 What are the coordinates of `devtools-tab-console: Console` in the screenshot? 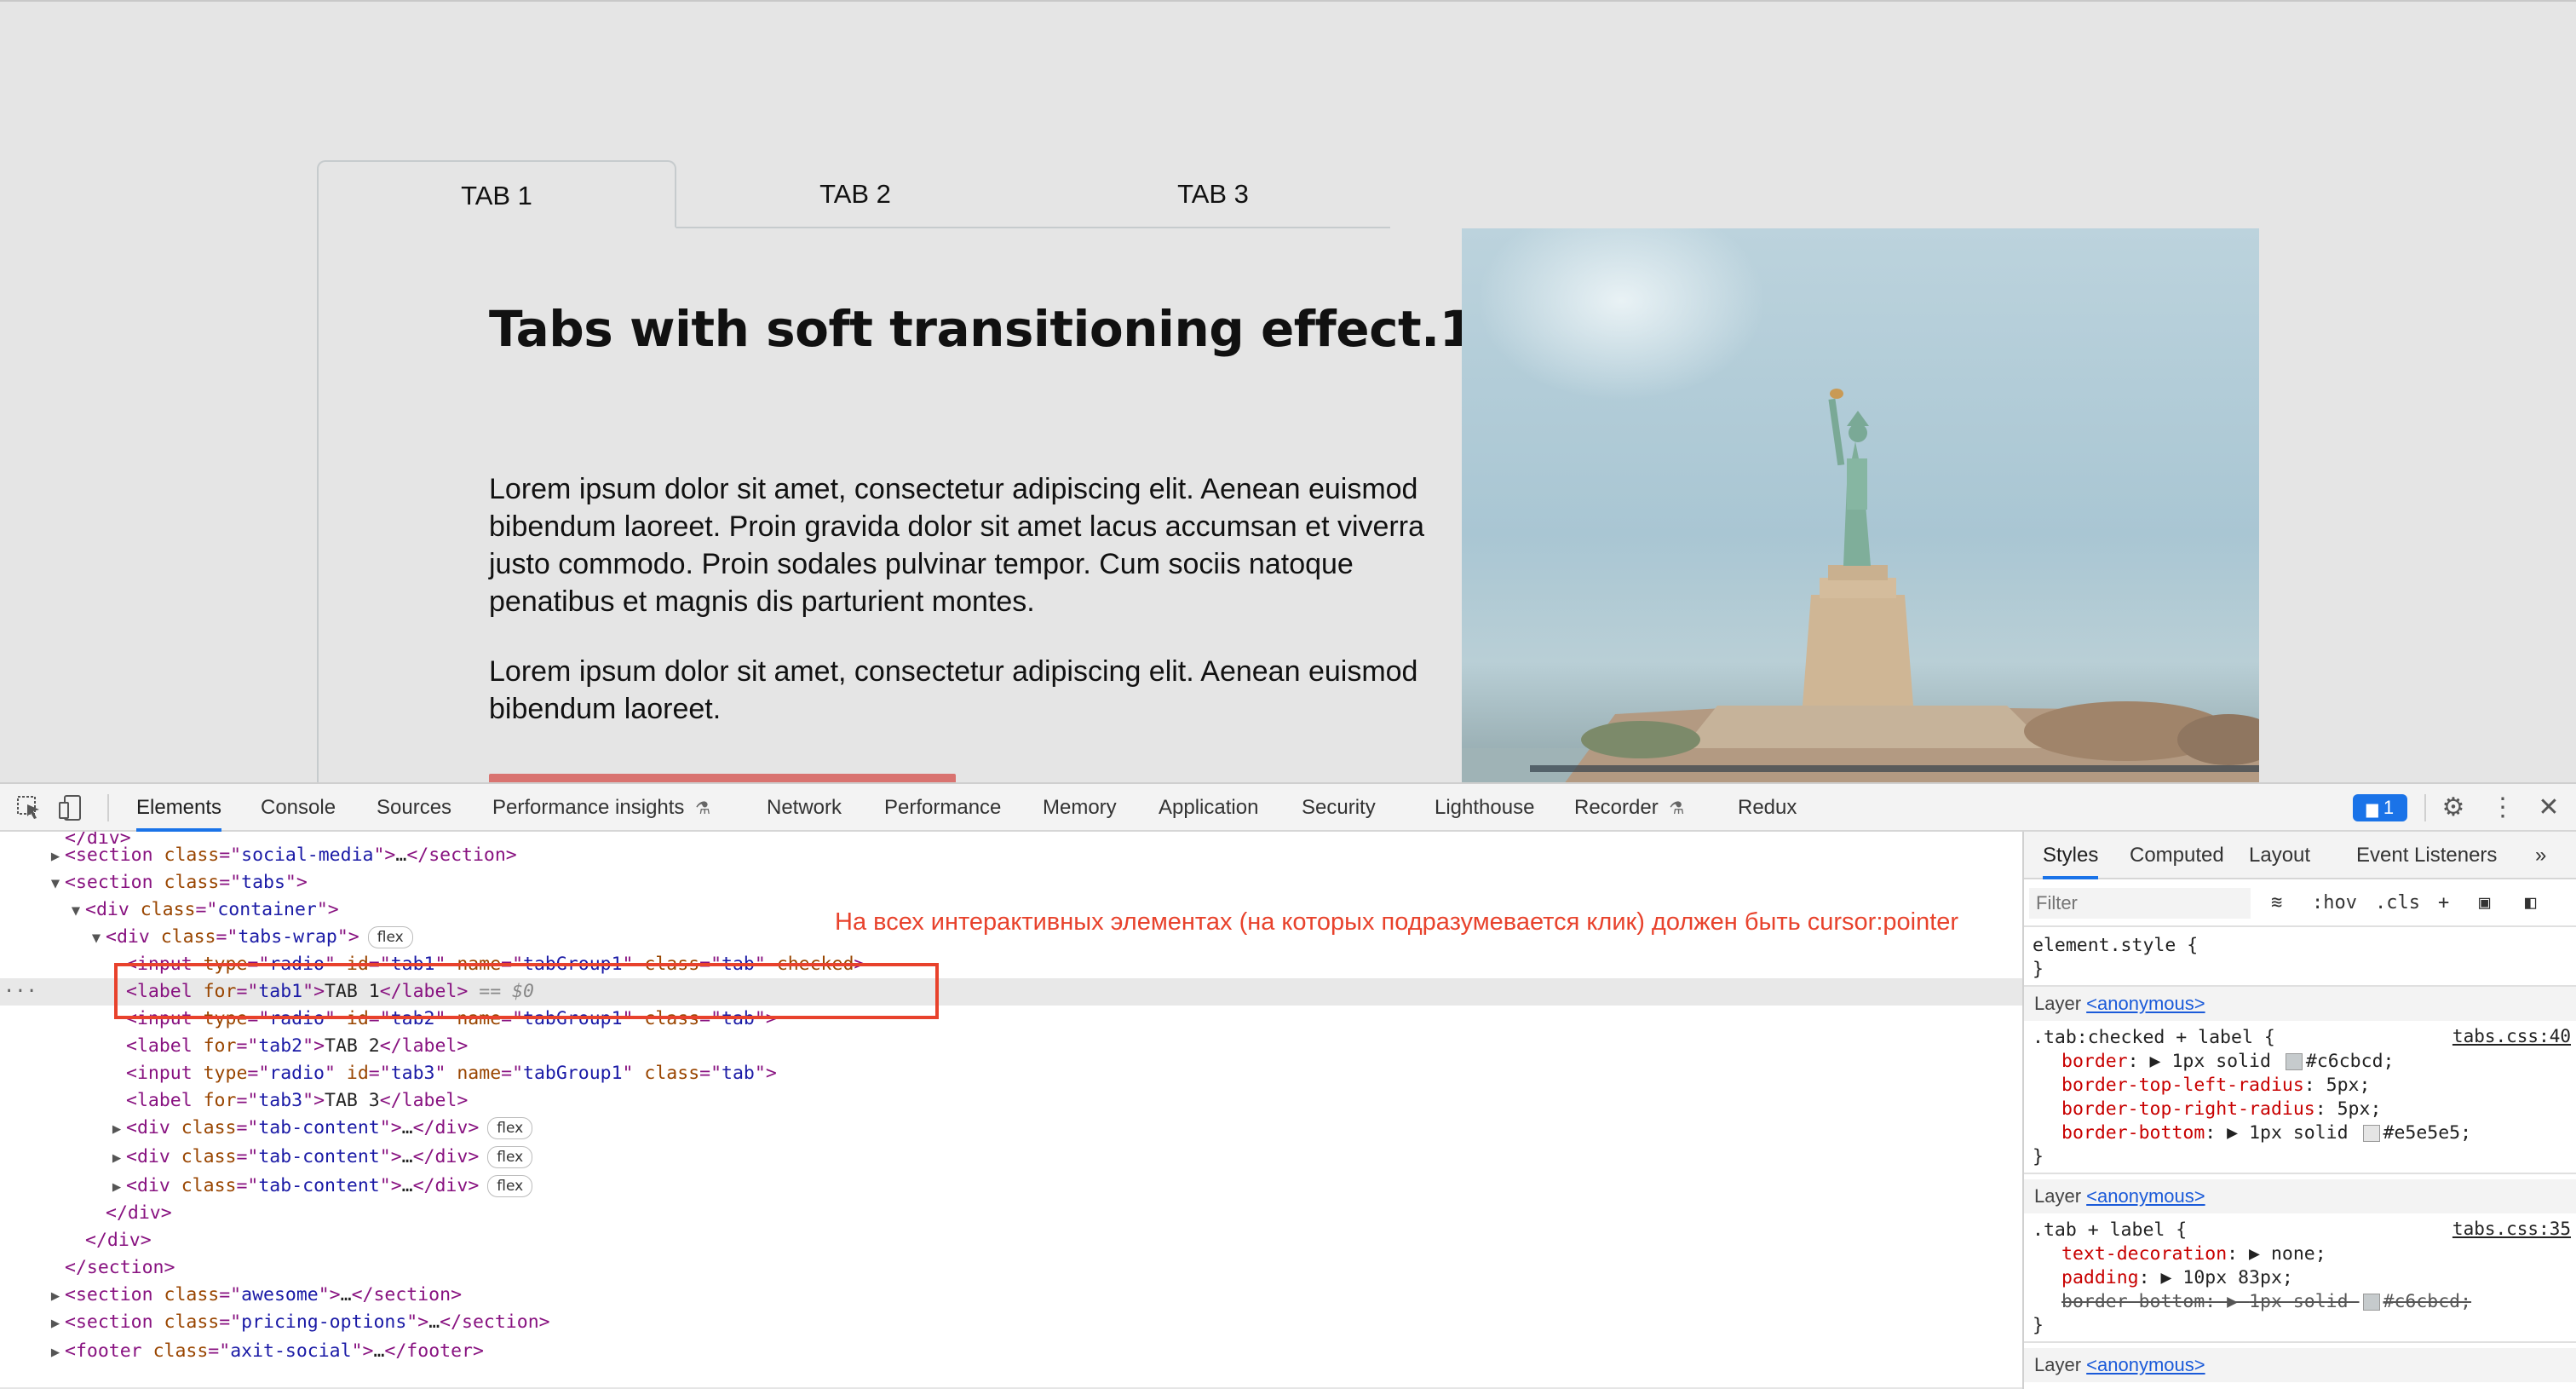 It's located at (298, 807).